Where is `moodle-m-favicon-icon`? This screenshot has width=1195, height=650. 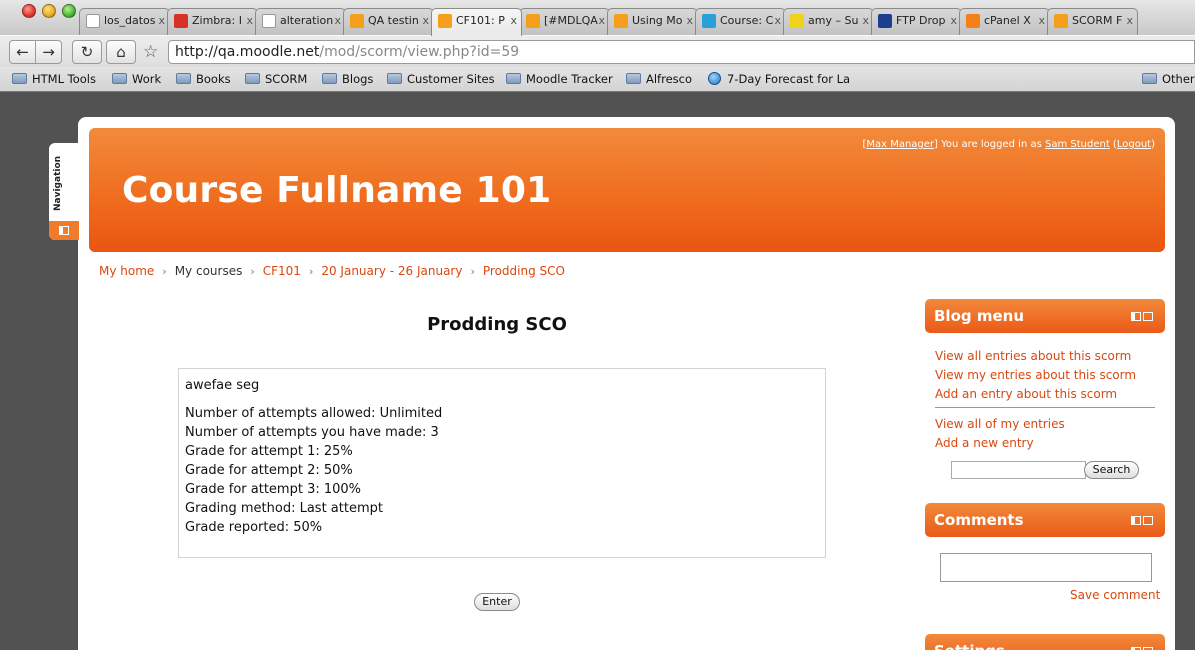
moodle-m-favicon-icon is located at coordinates (533, 21).